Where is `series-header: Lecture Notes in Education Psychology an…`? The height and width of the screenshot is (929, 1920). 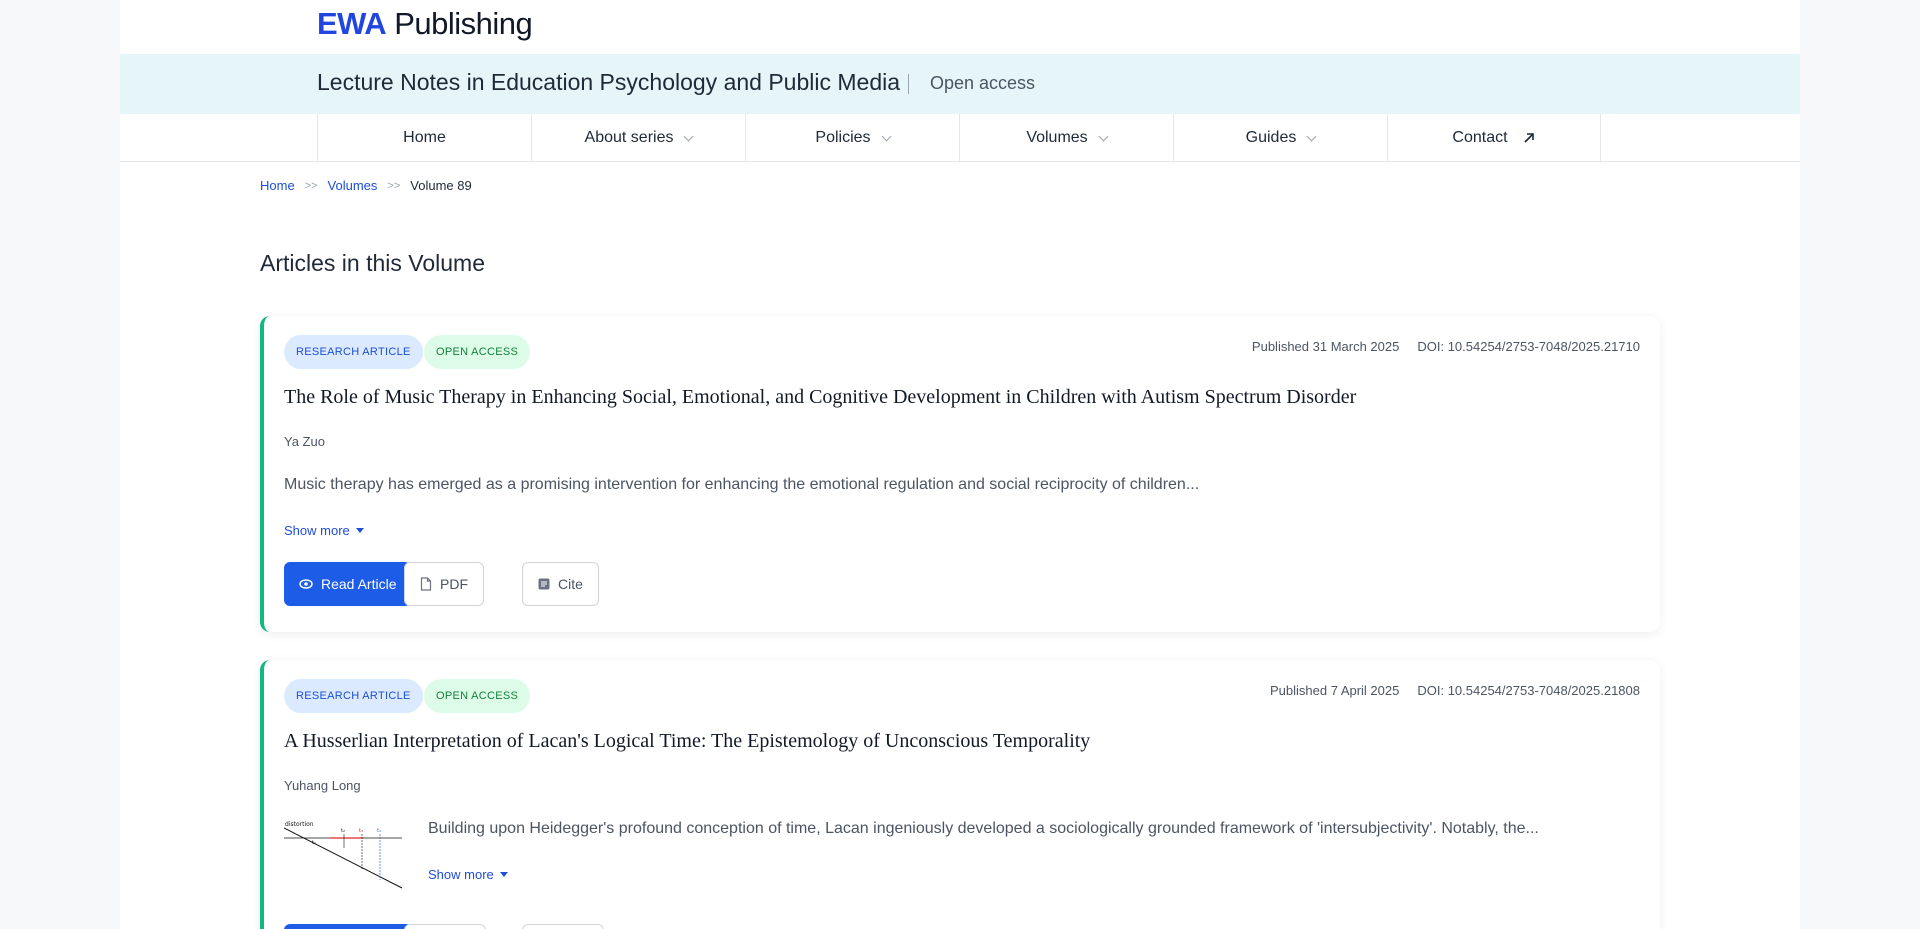 series-header: Lecture Notes in Education Psychology an… is located at coordinates (960, 84).